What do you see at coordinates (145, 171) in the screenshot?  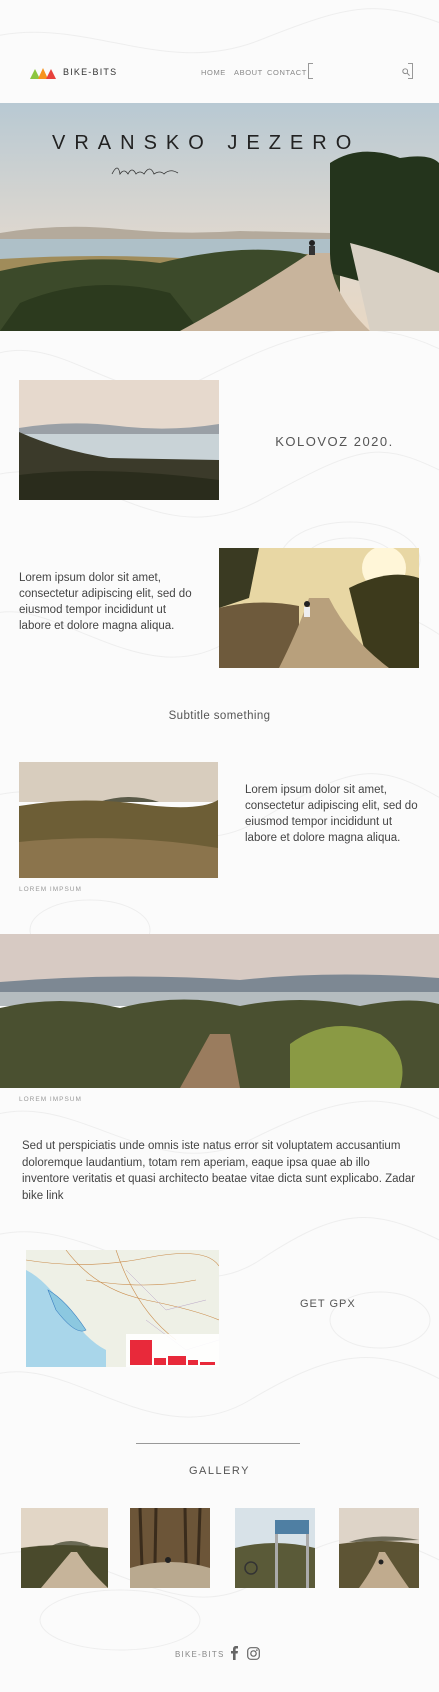 I see `signature-icon` at bounding box center [145, 171].